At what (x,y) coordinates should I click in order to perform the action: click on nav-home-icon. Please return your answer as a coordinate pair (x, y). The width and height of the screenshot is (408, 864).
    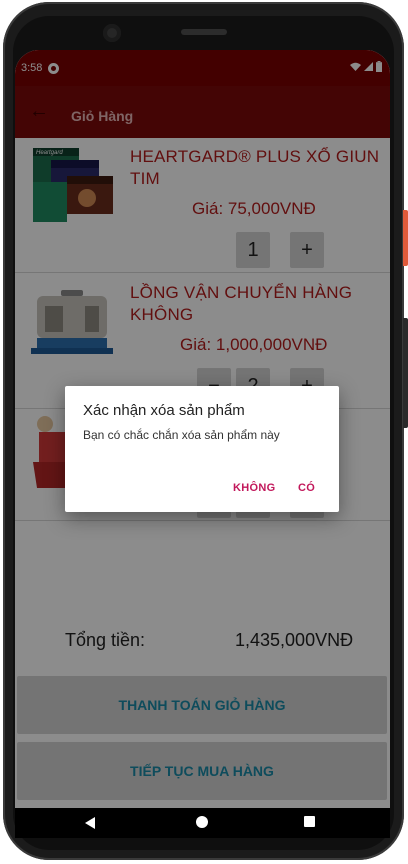
    Looking at the image, I should click on (202, 822).